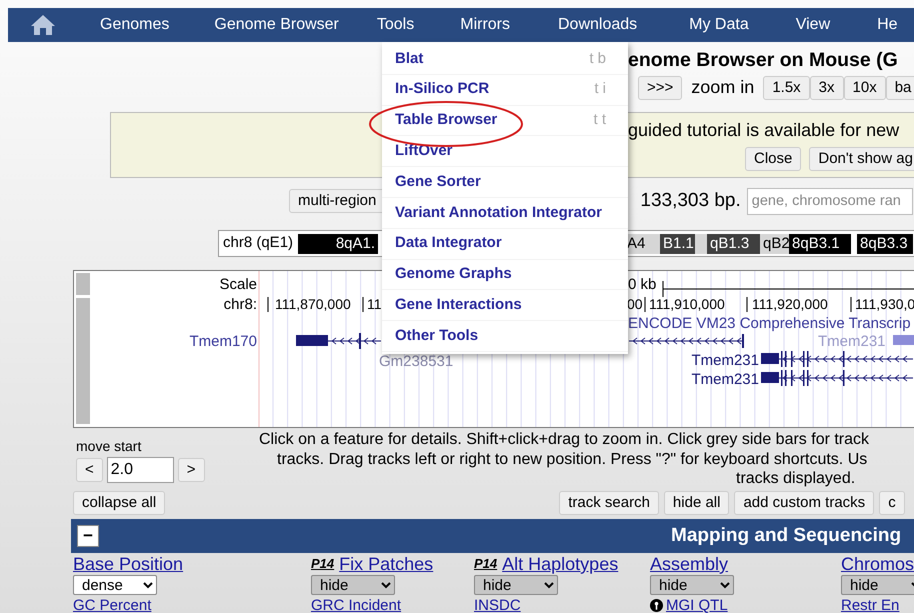  I want to click on tutorial-message: guided tutorial is available for new, so click(764, 130).